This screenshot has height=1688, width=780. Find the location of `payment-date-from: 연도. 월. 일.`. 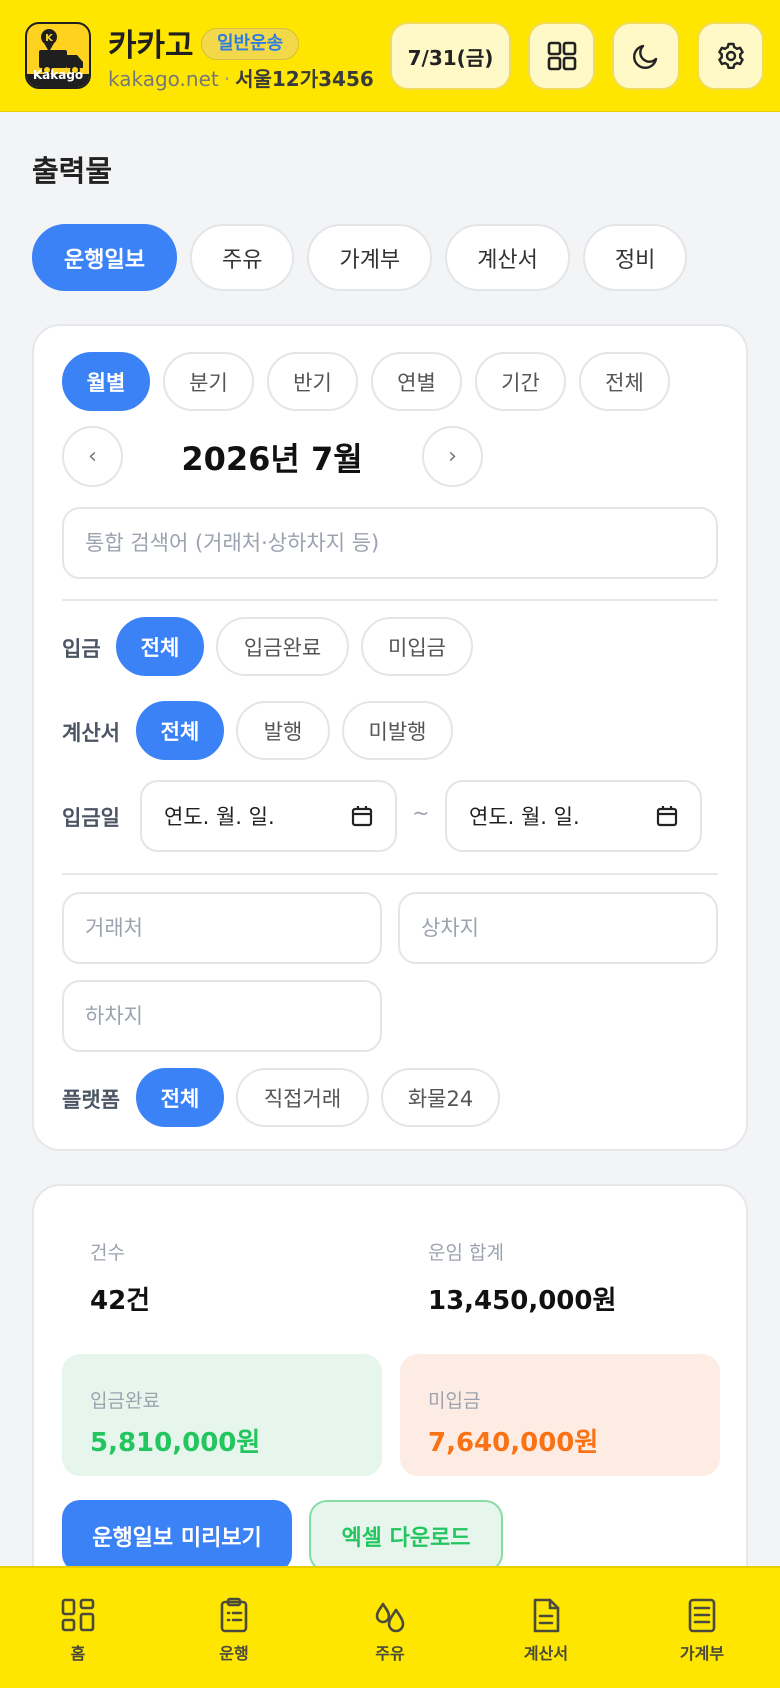

payment-date-from: 연도. 월. 일. is located at coordinates (268, 816).